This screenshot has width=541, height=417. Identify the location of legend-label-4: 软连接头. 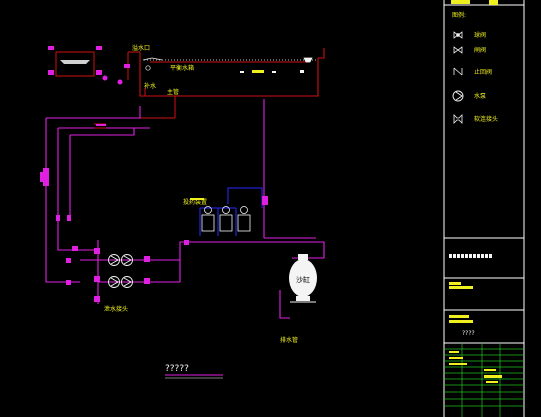
(486, 119).